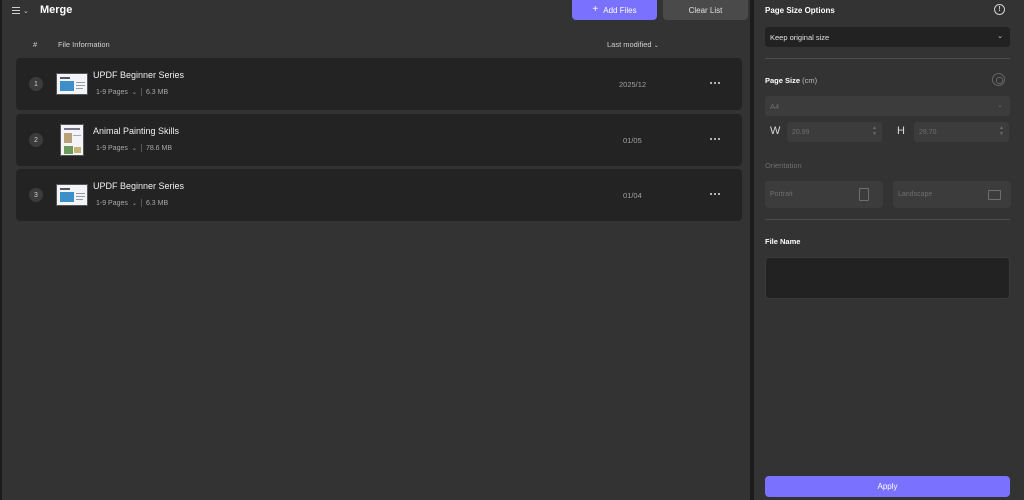  What do you see at coordinates (887, 278) in the screenshot?
I see `file-name-input` at bounding box center [887, 278].